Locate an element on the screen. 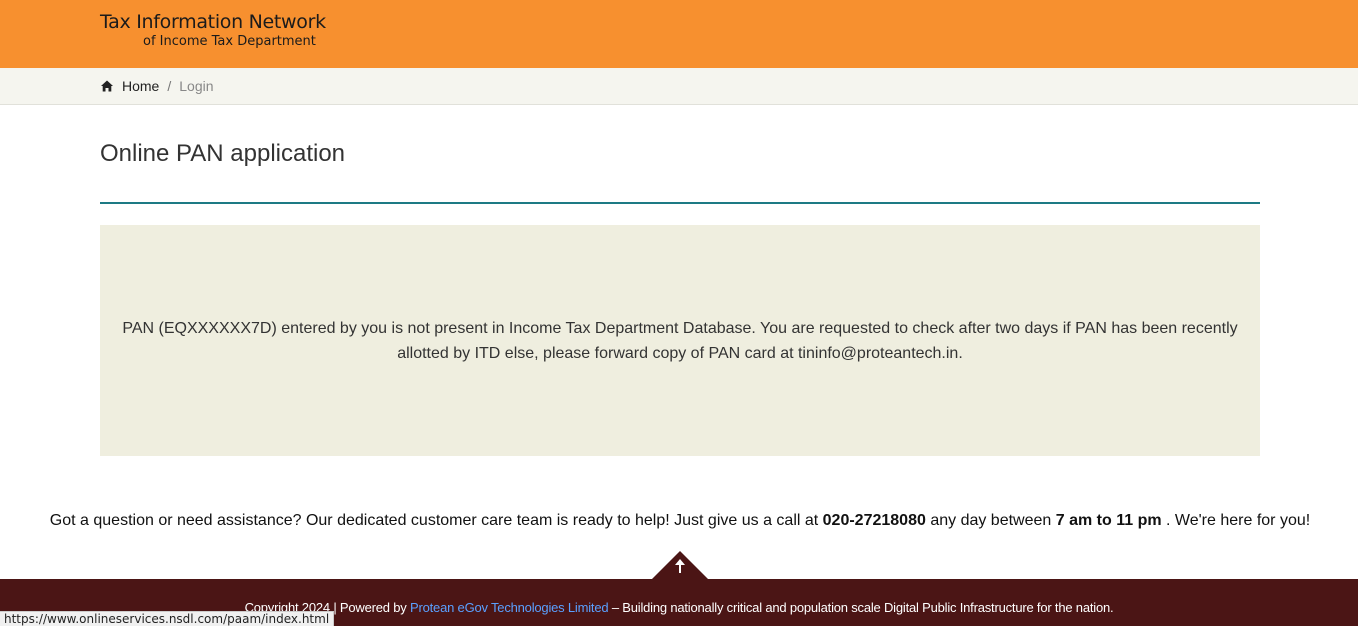 Image resolution: width=1358 pixels, height=626 pixels. footer-protean-link: Protean eGov Technologies Limited is located at coordinates (509, 607).